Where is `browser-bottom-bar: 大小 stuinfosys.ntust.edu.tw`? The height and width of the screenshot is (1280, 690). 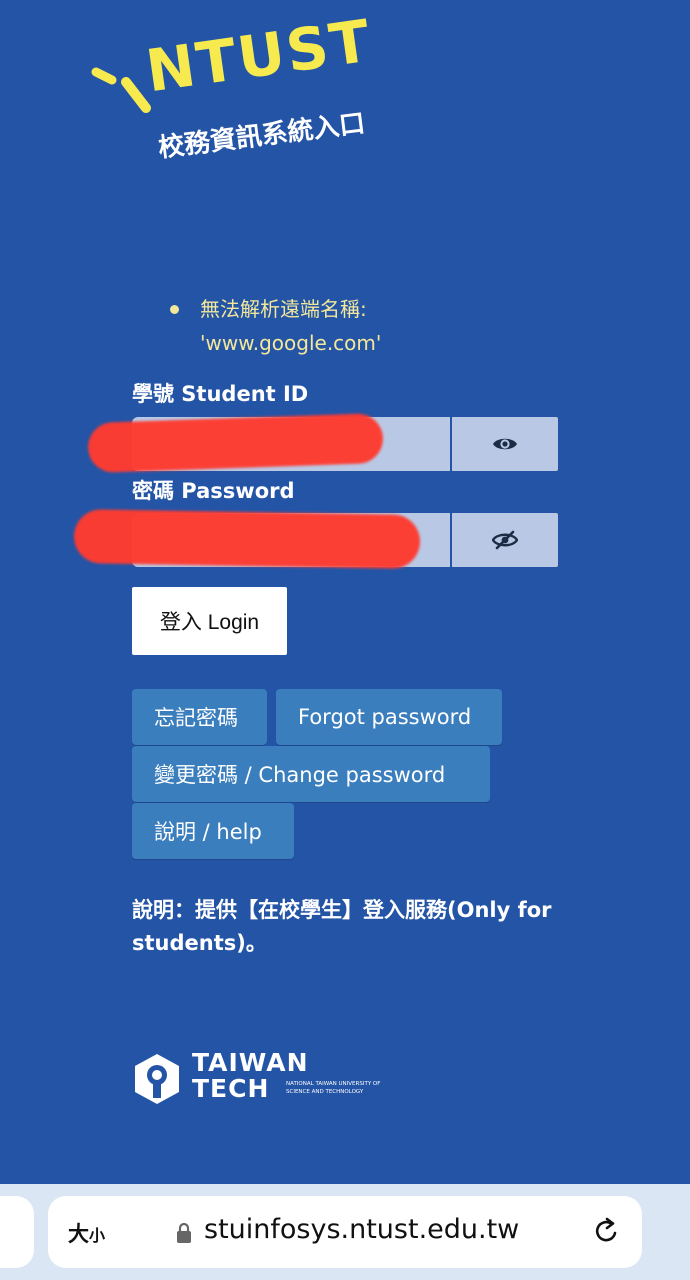
browser-bottom-bar: 大小 stuinfosys.ntust.edu.tw is located at coordinates (345, 1232).